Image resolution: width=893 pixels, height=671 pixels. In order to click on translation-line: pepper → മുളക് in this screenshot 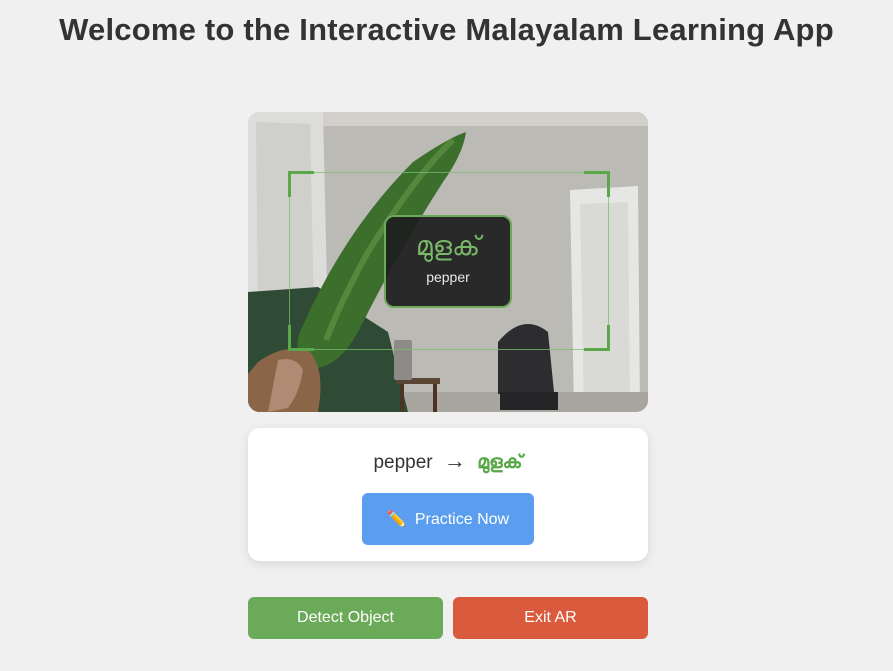, I will do `click(448, 461)`.